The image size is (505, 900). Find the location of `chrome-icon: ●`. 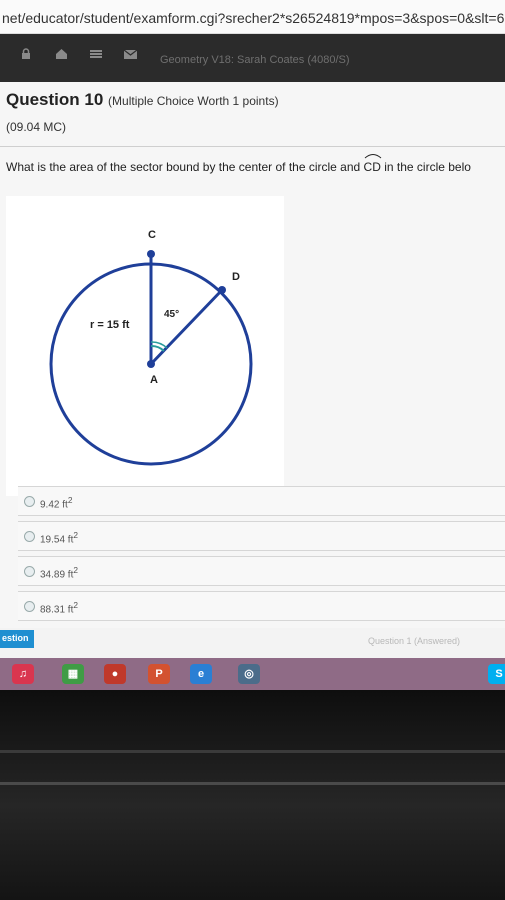

chrome-icon: ● is located at coordinates (115, 674).